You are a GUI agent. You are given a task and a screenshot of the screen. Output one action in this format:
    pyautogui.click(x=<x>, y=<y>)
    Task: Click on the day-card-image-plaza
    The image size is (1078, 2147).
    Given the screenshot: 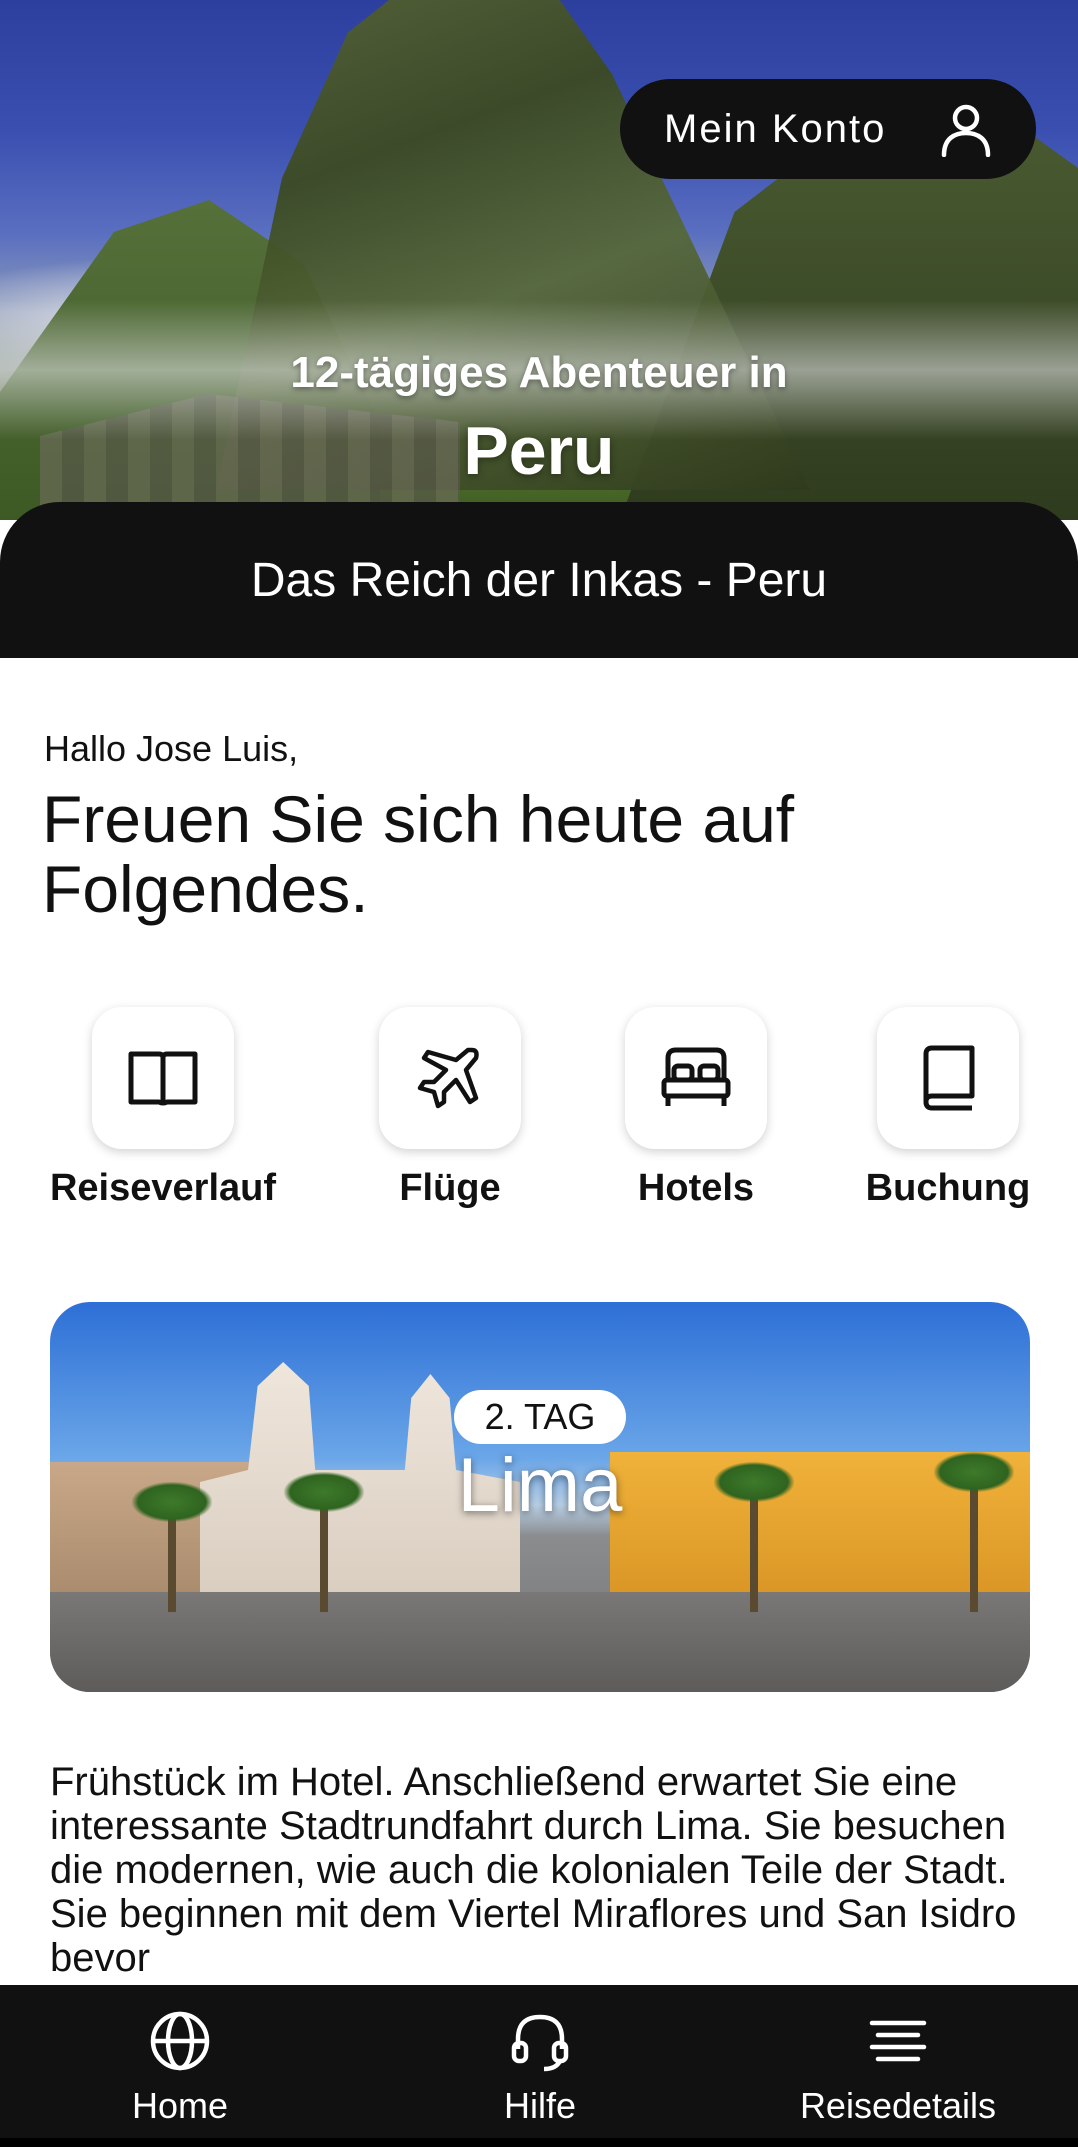 What is the action you would take?
    pyautogui.click(x=540, y=1642)
    